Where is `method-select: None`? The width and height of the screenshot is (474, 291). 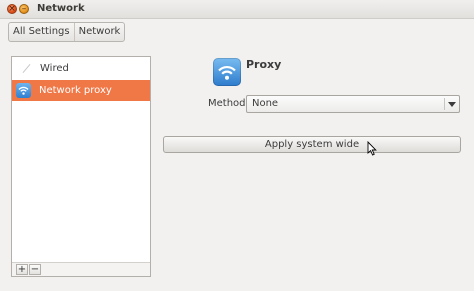
method-select: None is located at coordinates (353, 104).